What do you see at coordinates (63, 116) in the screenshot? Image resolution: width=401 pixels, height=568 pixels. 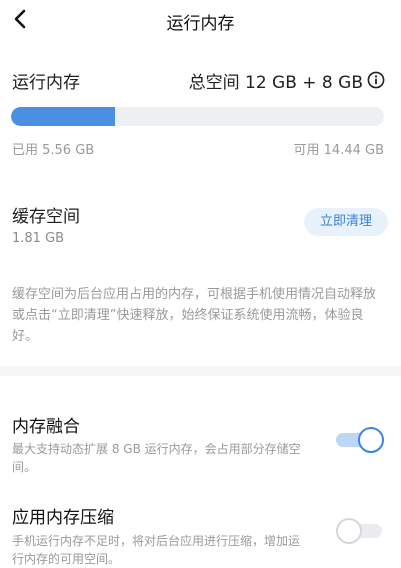 I see `ram-usage-fill` at bounding box center [63, 116].